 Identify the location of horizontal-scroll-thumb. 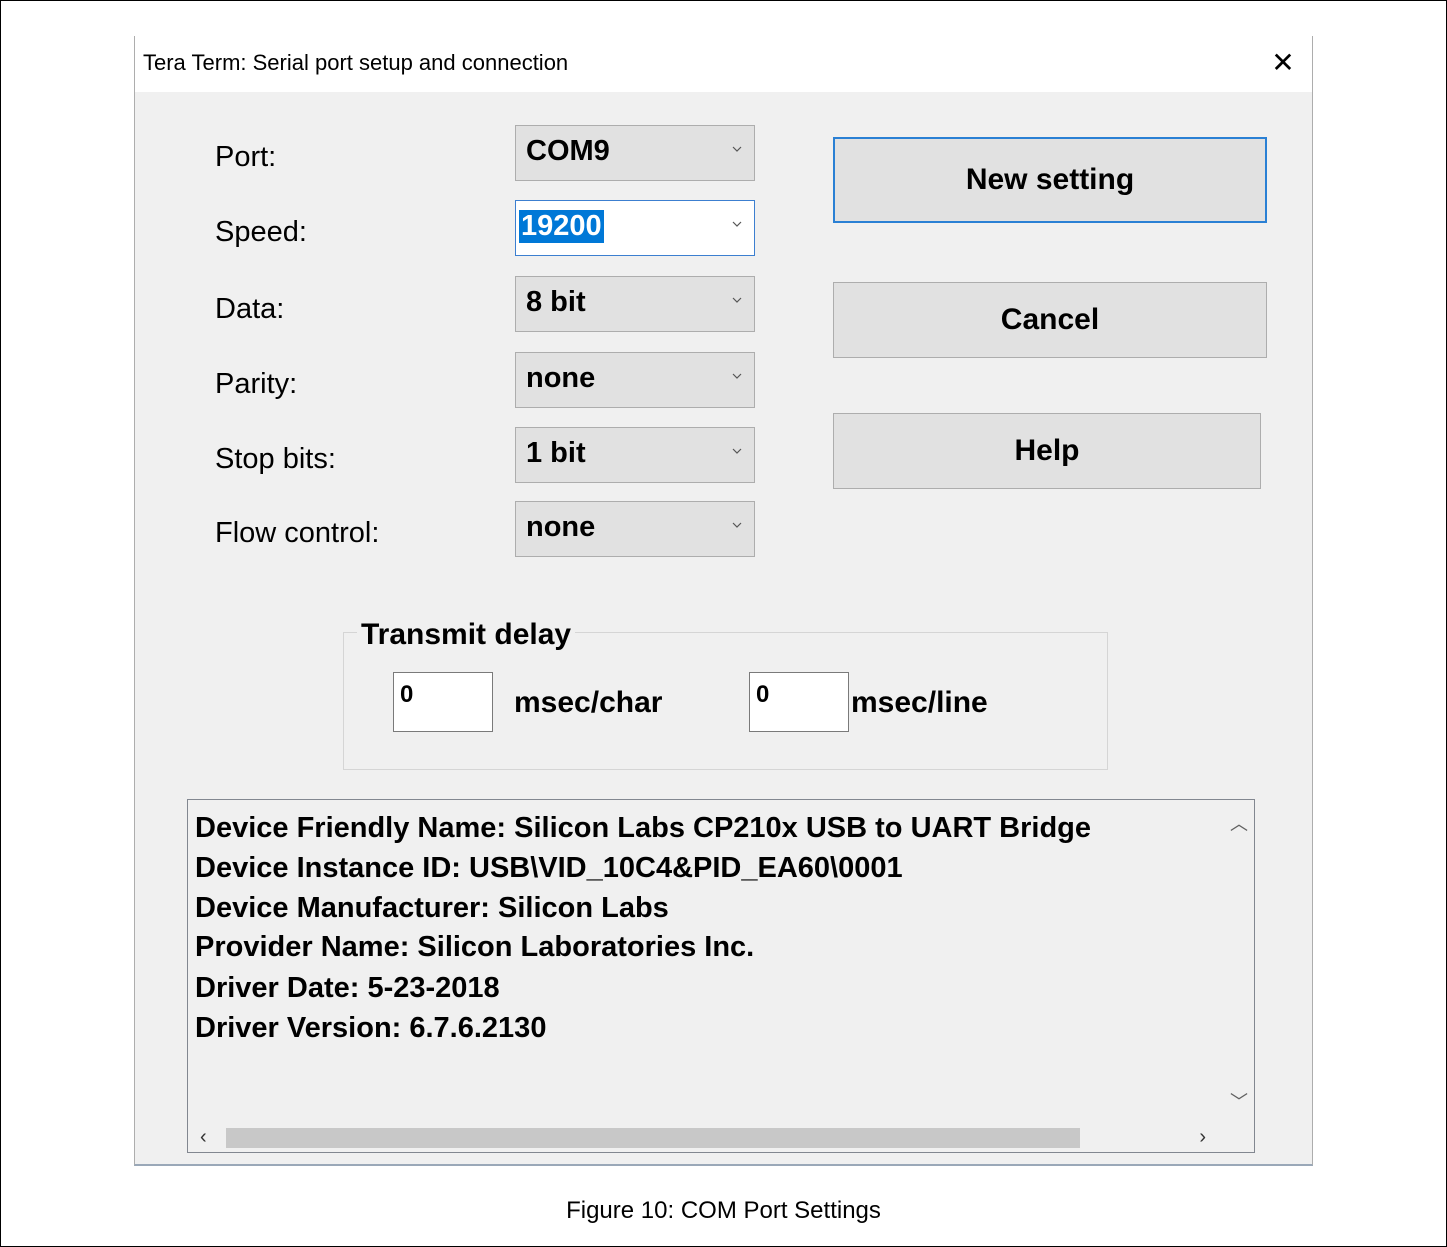
(653, 1138).